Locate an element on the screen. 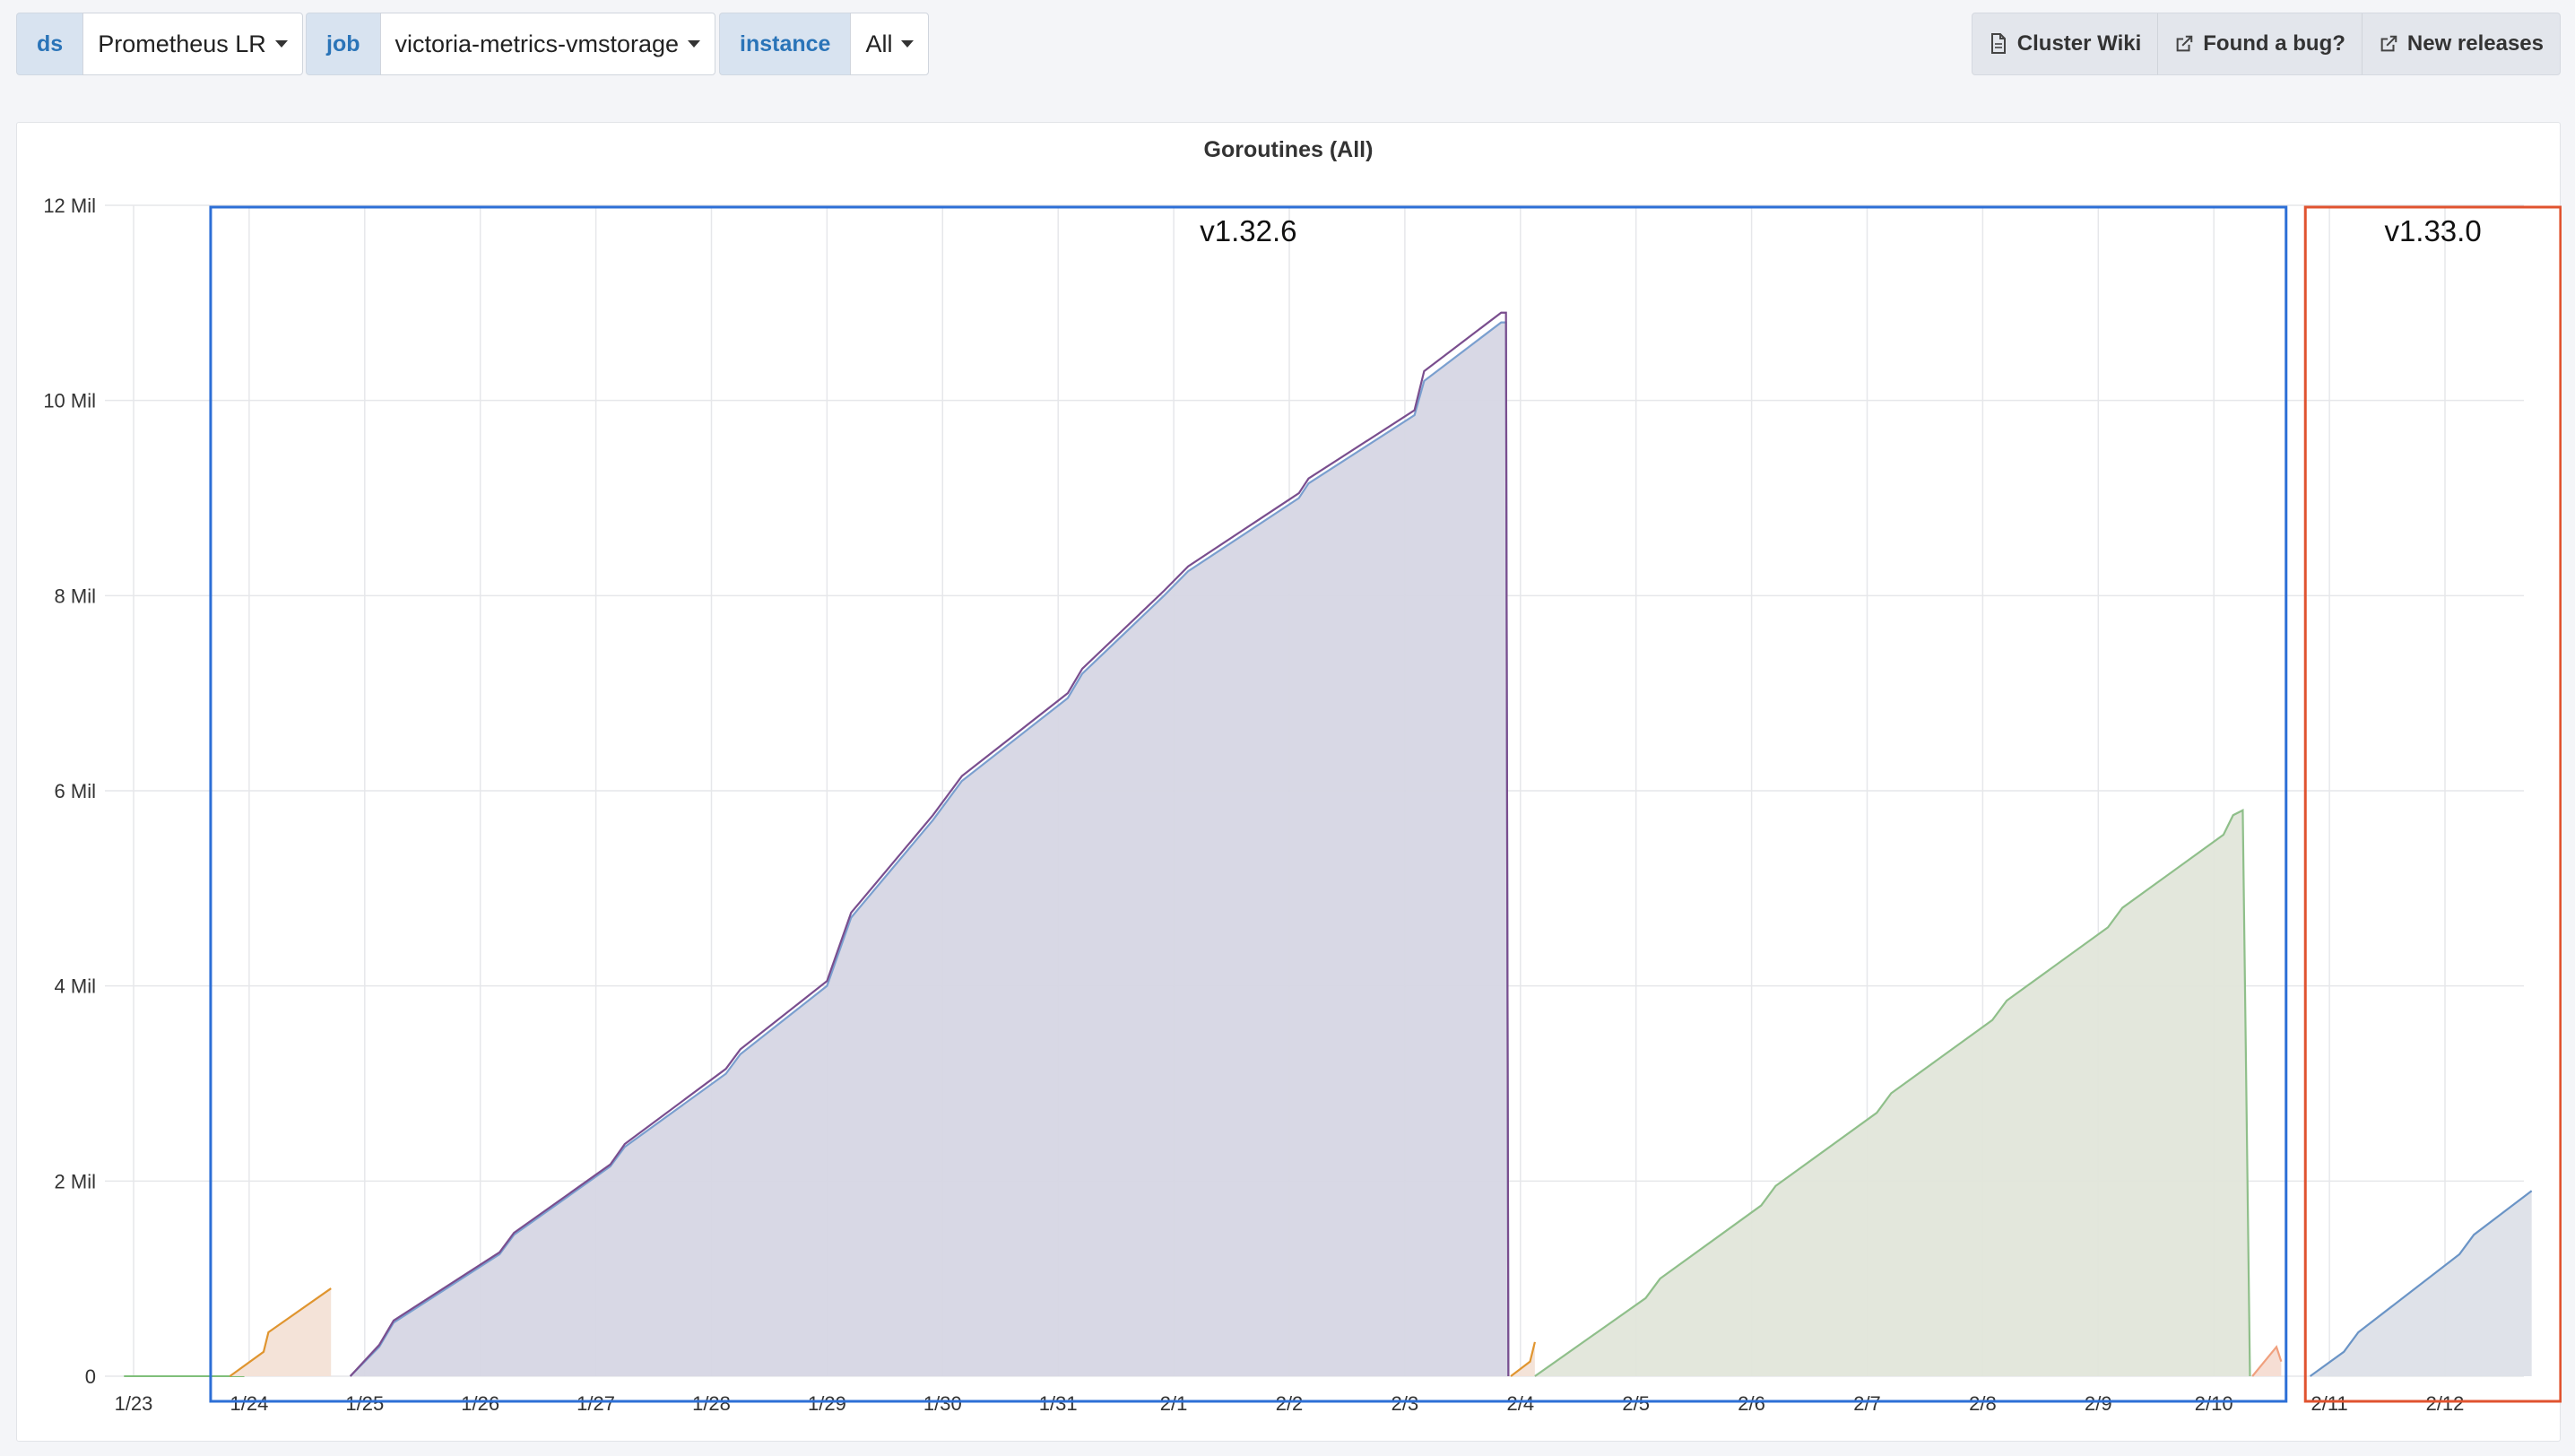  variable-ds: ds Prometheus LR is located at coordinates (159, 44).